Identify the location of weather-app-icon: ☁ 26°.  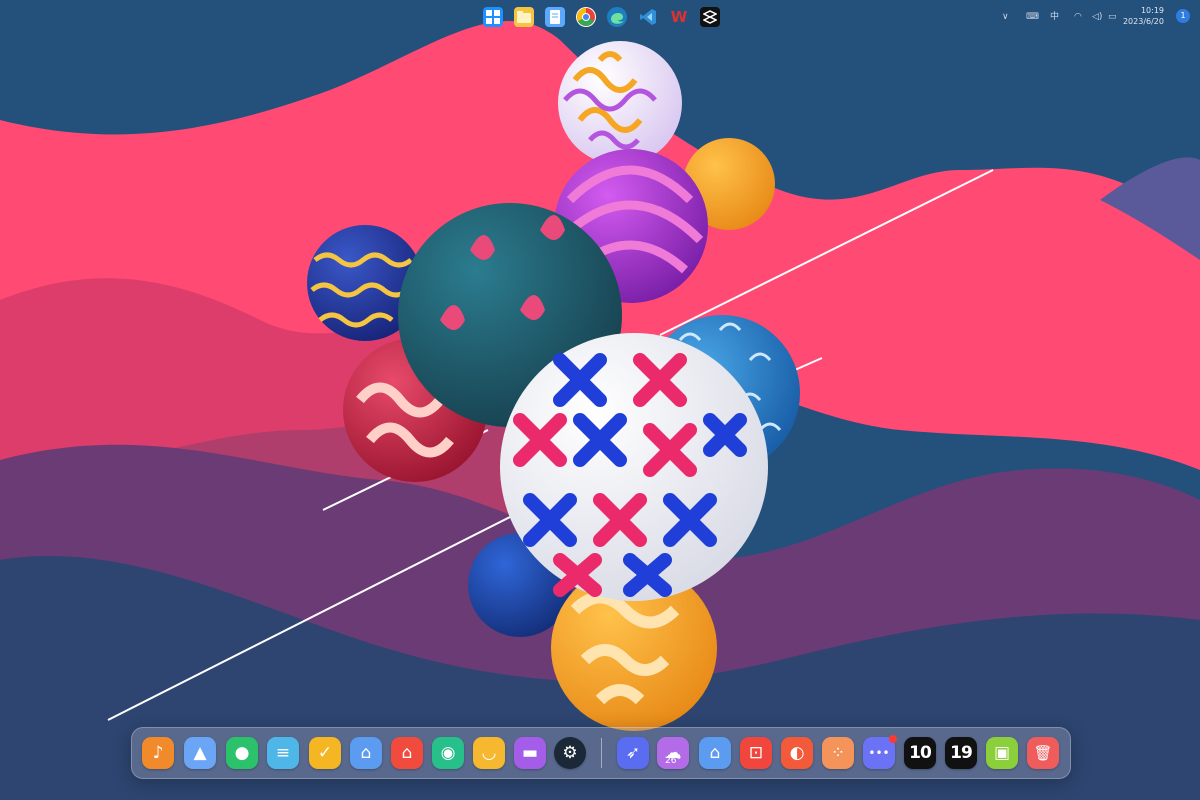
(673, 753).